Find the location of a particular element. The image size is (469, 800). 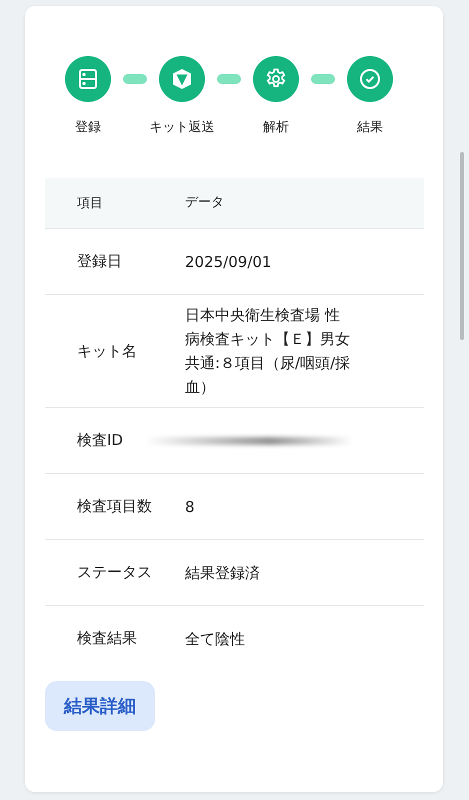

step-label: 解析 is located at coordinates (276, 127).